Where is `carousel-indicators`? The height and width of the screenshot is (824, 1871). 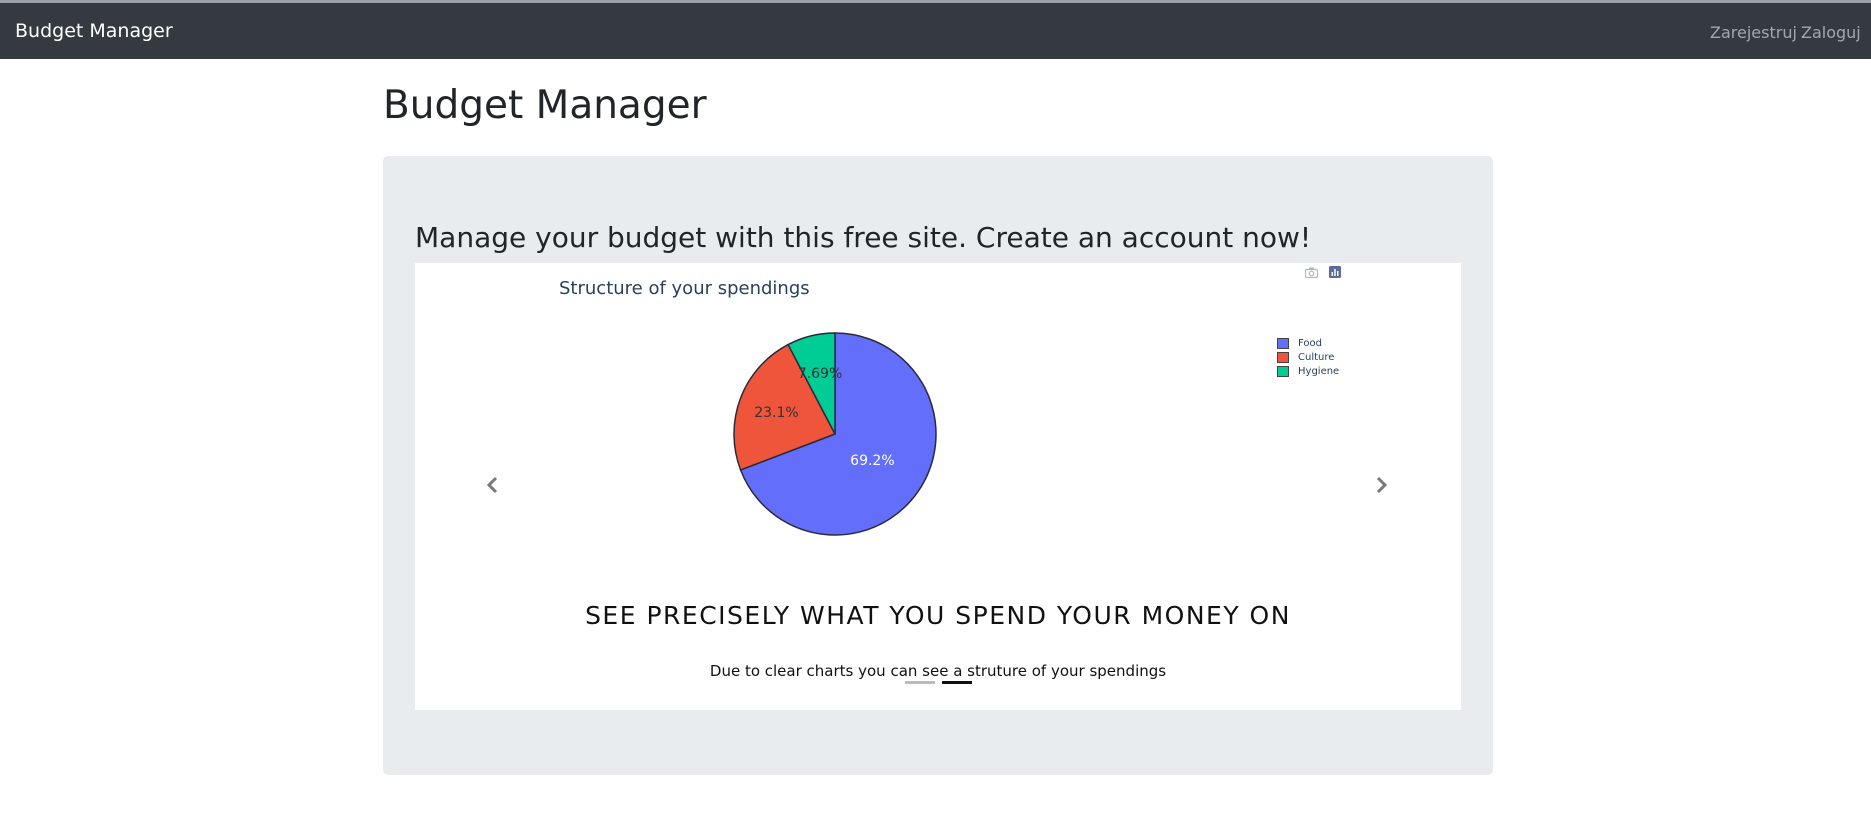
carousel-indicators is located at coordinates (942, 682).